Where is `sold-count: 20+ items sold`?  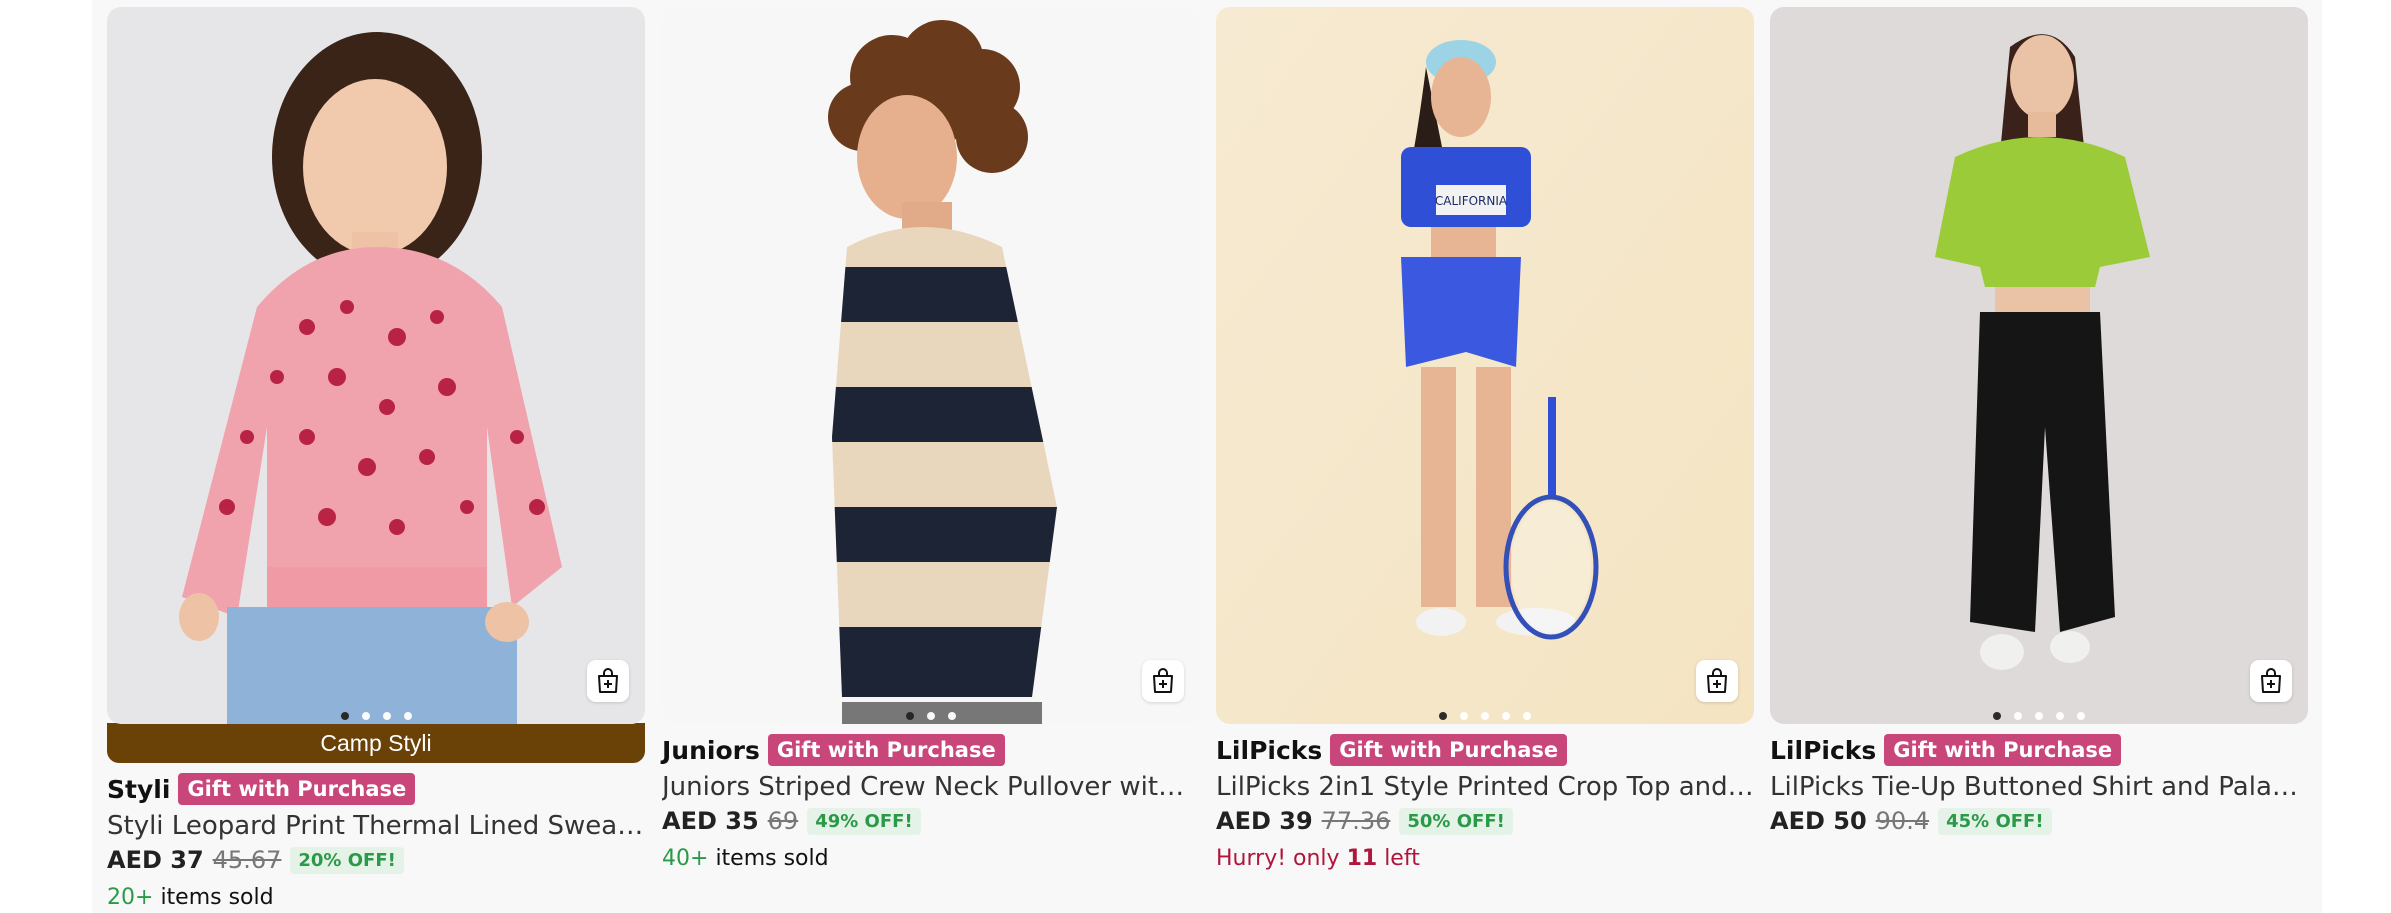
sold-count: 20+ items sold is located at coordinates (190, 897).